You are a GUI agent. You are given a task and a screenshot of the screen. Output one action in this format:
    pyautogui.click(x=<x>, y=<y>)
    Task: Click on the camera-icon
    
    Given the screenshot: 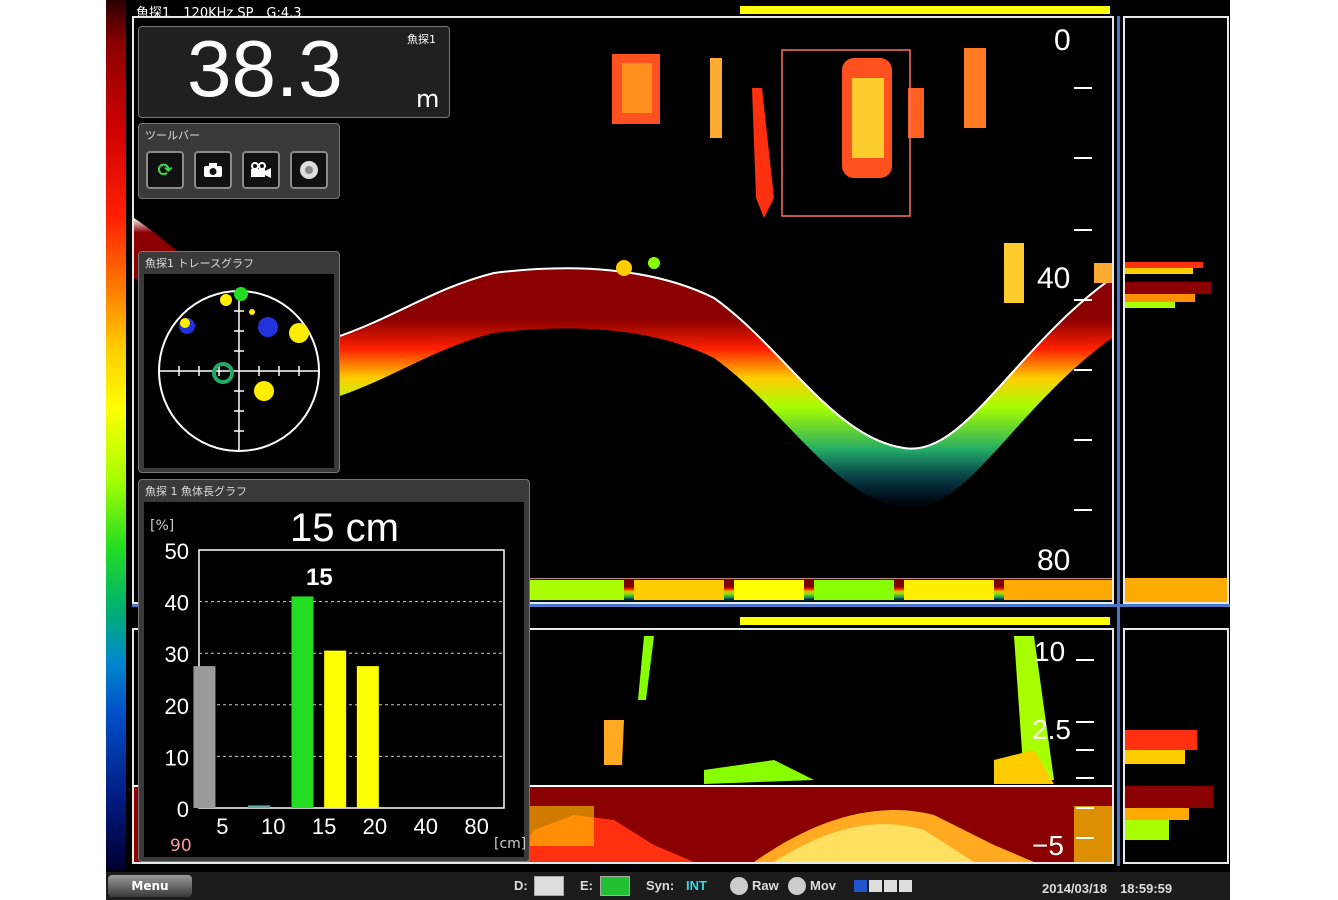 What is the action you would take?
    pyautogui.click(x=213, y=170)
    